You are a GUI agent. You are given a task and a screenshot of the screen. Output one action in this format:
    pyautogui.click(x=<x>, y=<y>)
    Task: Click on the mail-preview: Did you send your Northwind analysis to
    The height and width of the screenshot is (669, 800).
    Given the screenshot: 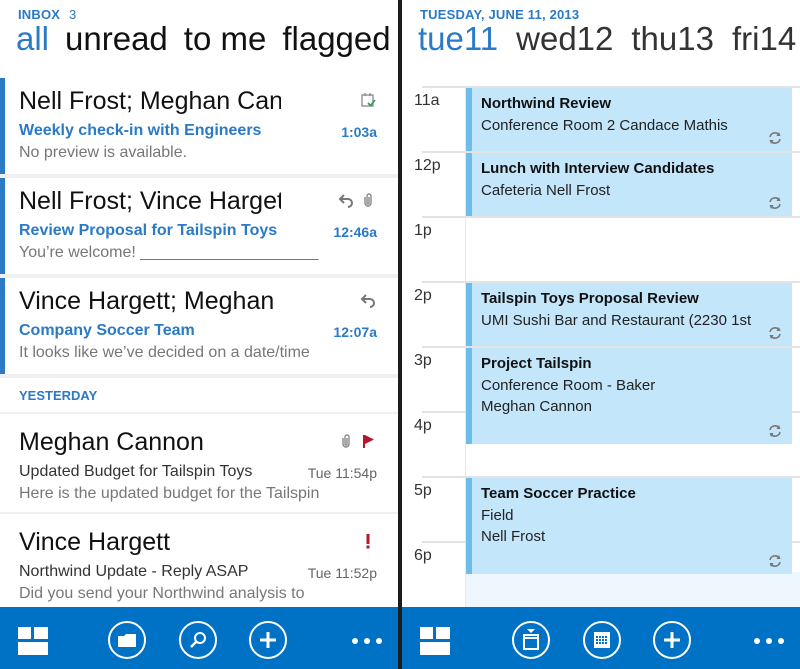 What is the action you would take?
    pyautogui.click(x=162, y=593)
    